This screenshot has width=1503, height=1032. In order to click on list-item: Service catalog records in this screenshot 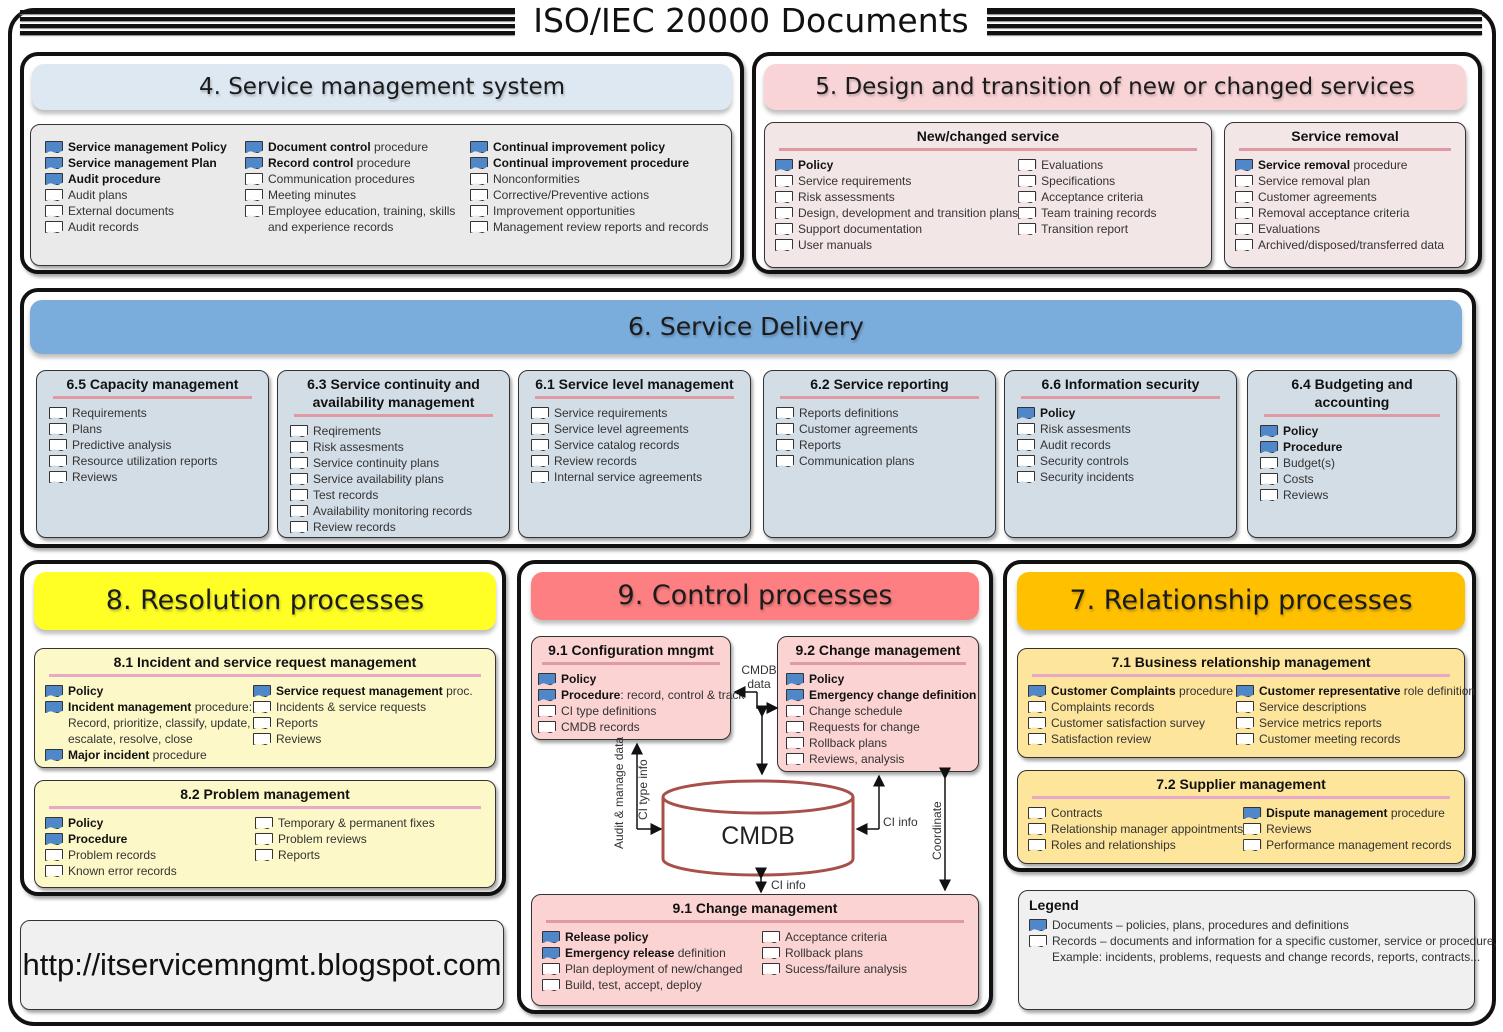, I will do `click(634, 445)`.